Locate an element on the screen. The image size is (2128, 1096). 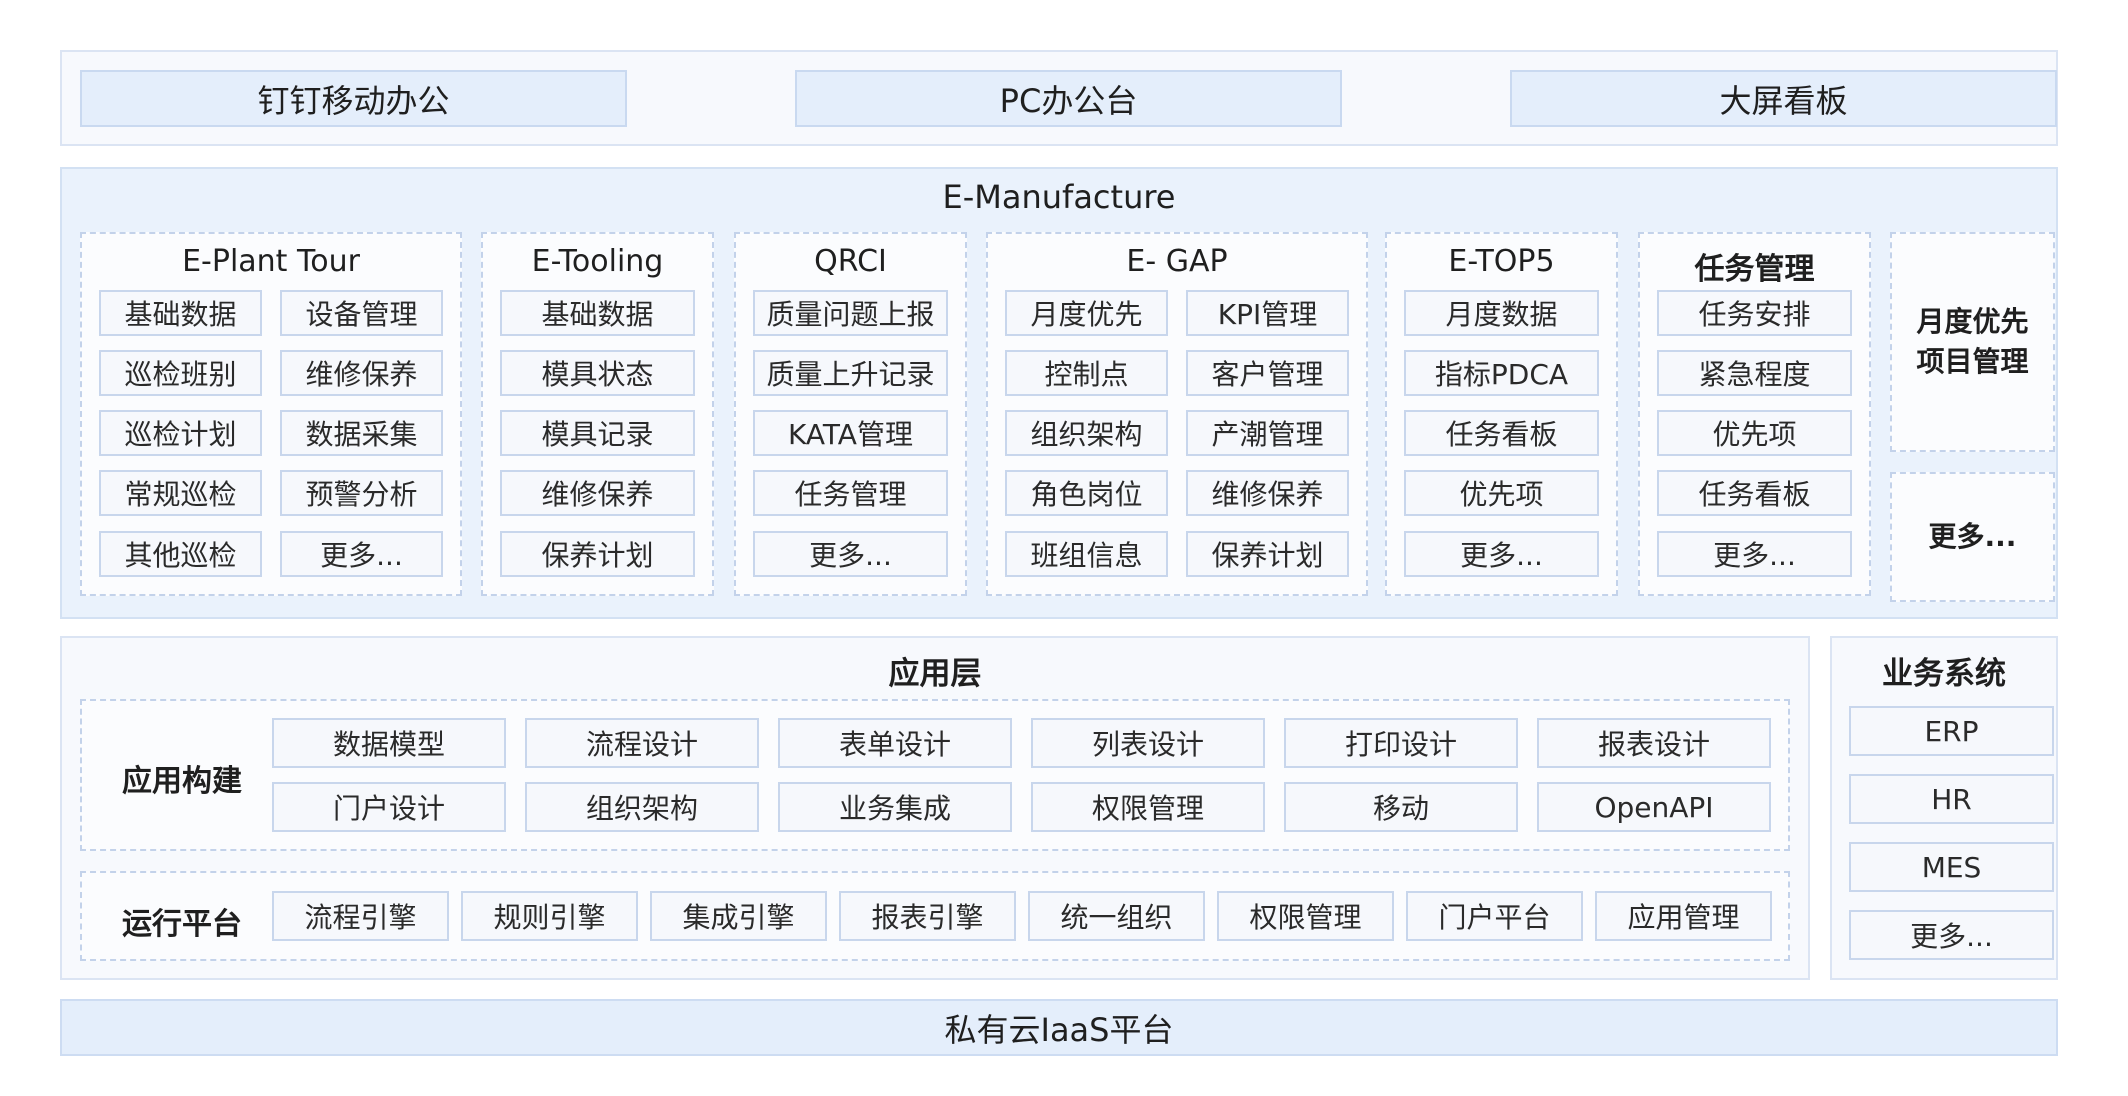
tooling-item: 模具状态 is located at coordinates (597, 373).